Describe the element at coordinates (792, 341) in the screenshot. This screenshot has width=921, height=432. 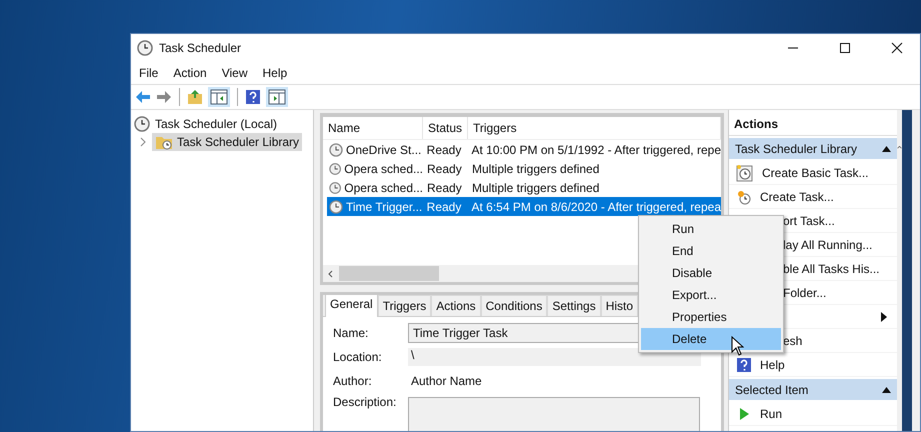
I see `command-link: esh` at that location.